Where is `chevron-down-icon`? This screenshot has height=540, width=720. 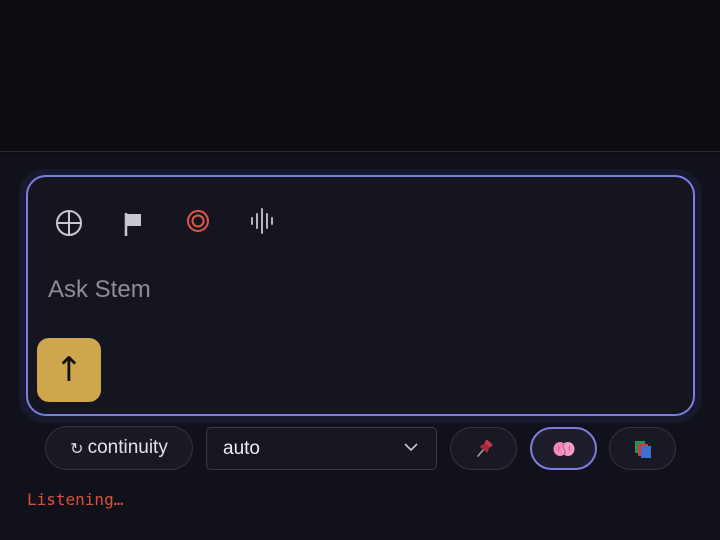
chevron-down-icon is located at coordinates (411, 447).